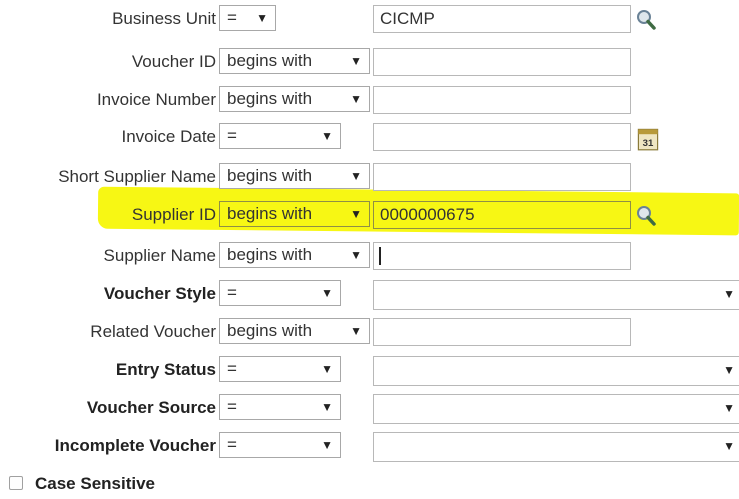 The width and height of the screenshot is (739, 499). I want to click on supplier-id-label: Supplier ID, so click(173, 214).